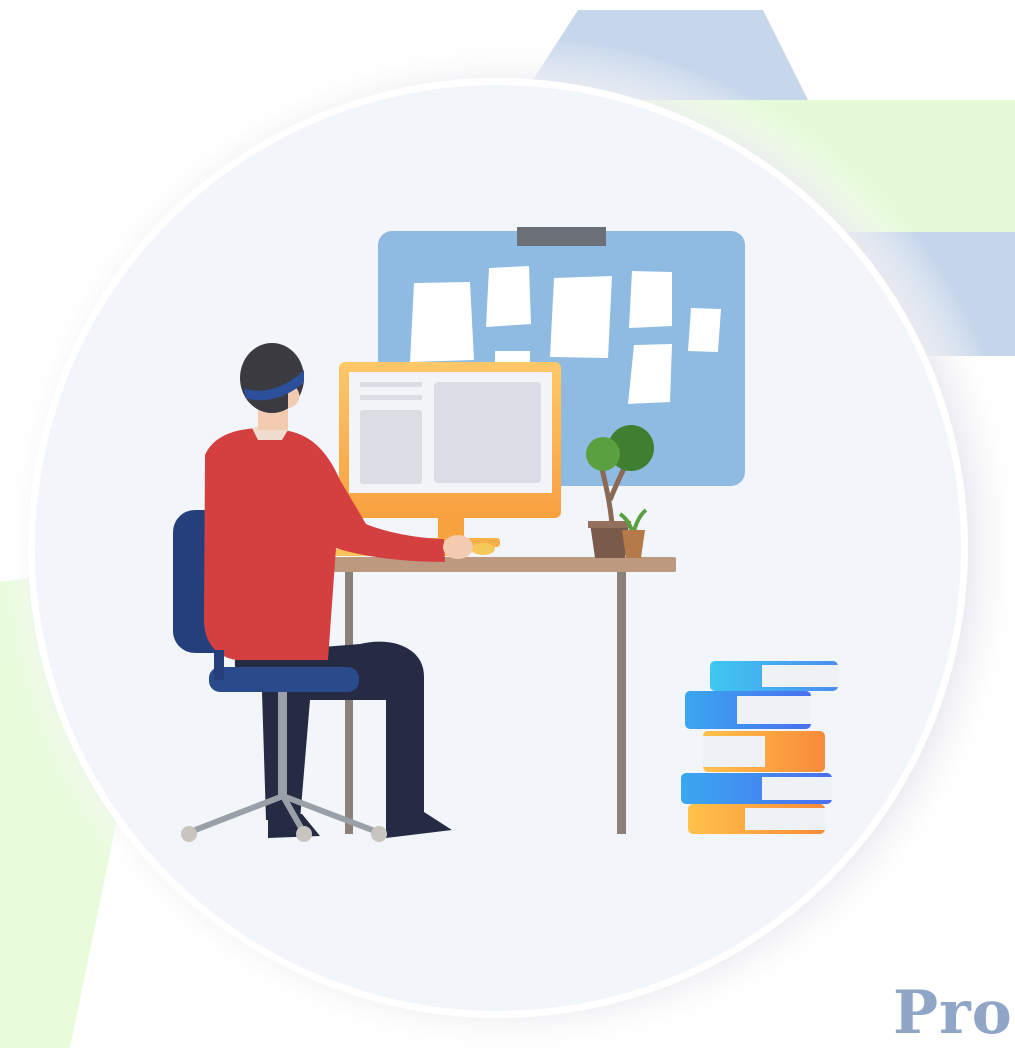  I want to click on hand, so click(458, 547).